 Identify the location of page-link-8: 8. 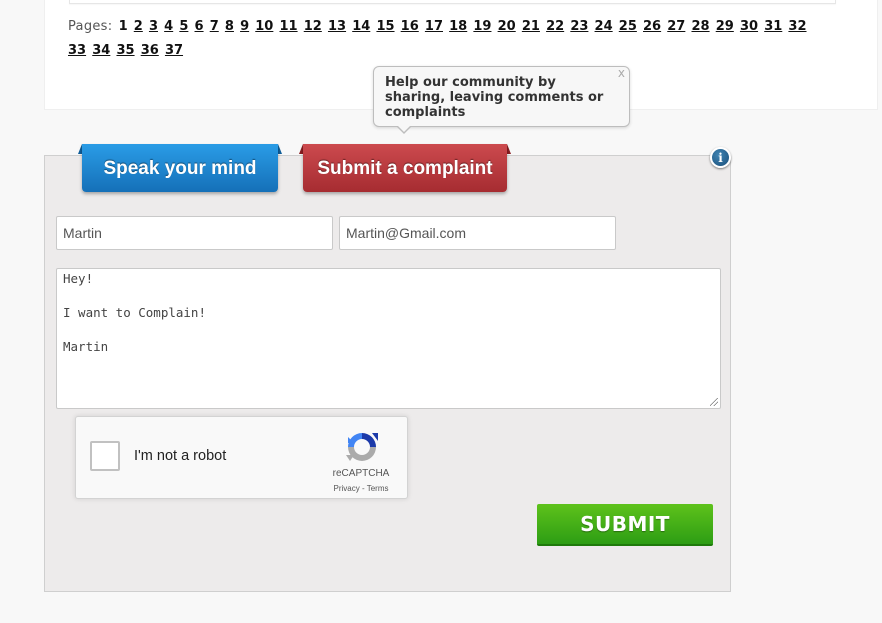
(229, 26).